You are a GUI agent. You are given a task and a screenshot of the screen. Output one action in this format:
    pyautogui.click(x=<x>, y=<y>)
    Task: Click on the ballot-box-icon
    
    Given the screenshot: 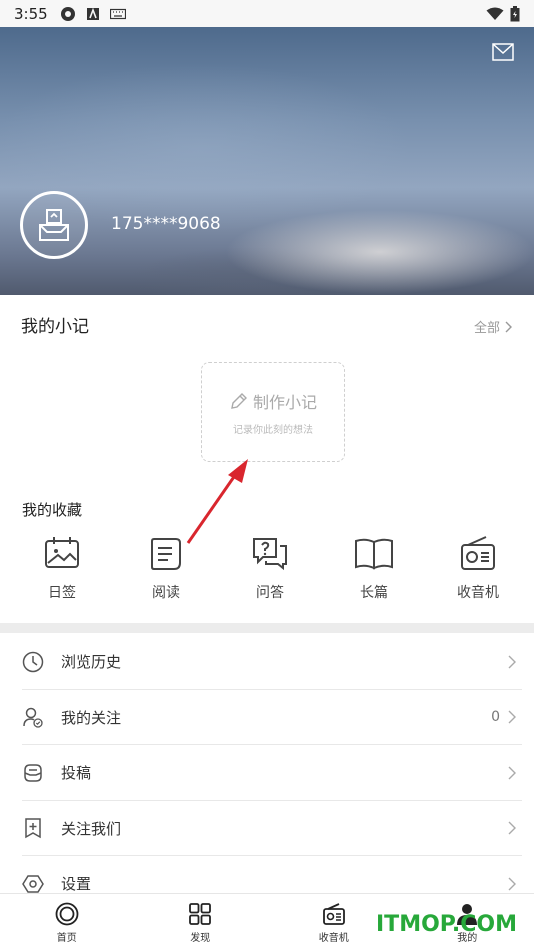 What is the action you would take?
    pyautogui.click(x=54, y=225)
    